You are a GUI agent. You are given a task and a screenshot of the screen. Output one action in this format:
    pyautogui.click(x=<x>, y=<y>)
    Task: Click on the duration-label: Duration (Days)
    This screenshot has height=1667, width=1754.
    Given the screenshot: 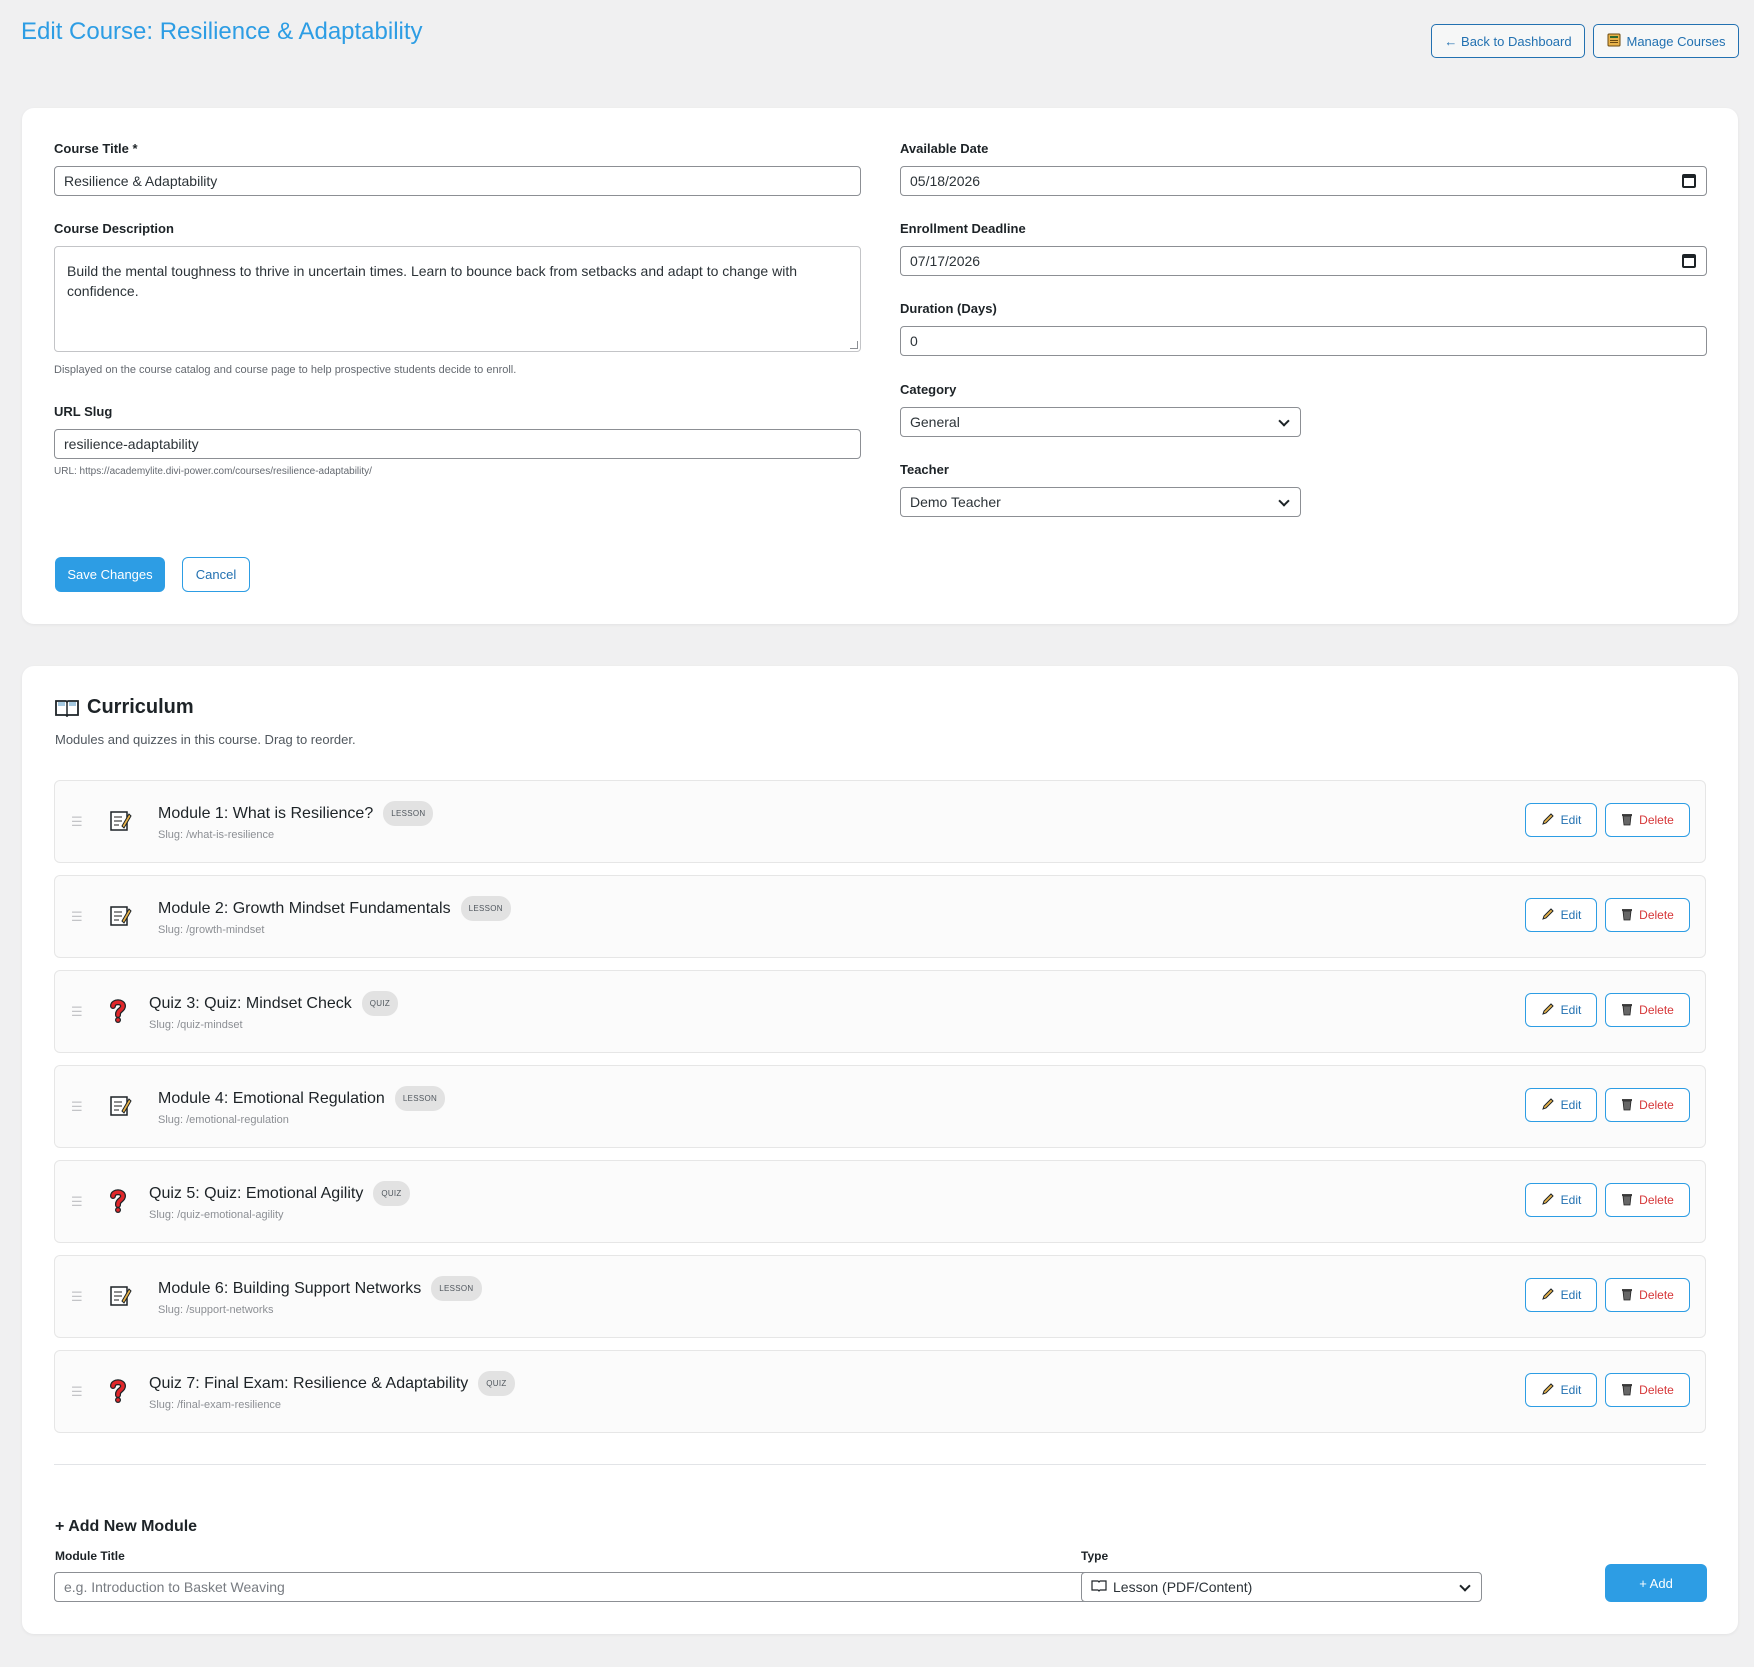 What is the action you would take?
    pyautogui.click(x=948, y=308)
    